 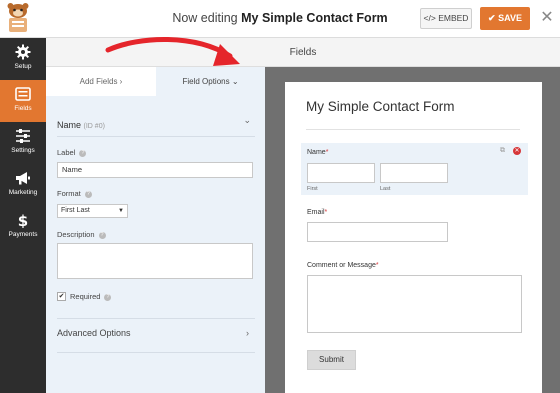 What do you see at coordinates (85, 296) in the screenshot?
I see `required-label: Required` at bounding box center [85, 296].